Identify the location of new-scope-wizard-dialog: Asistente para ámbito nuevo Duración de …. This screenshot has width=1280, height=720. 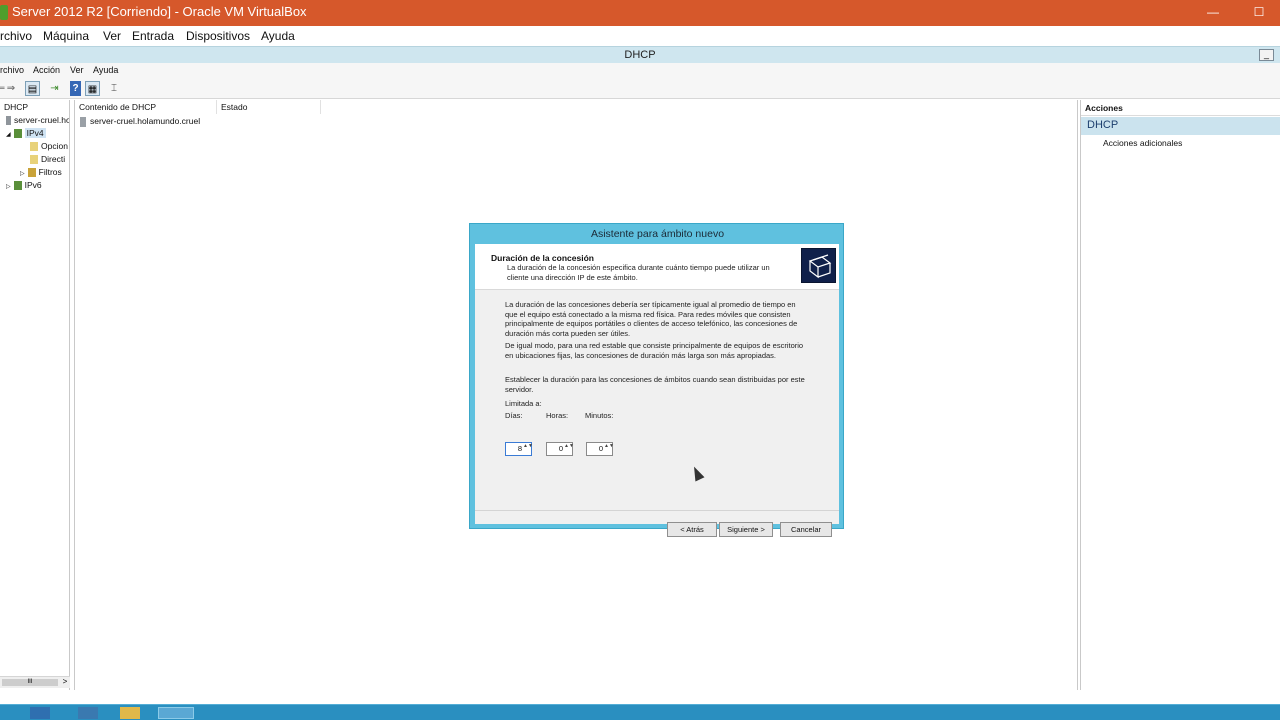
(656, 380).